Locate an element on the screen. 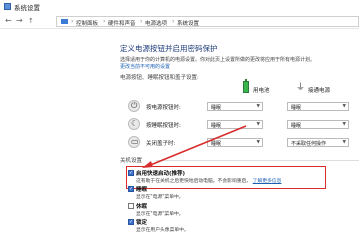  change-settings-link: 更改当前不可用的设置 is located at coordinates (145, 66).